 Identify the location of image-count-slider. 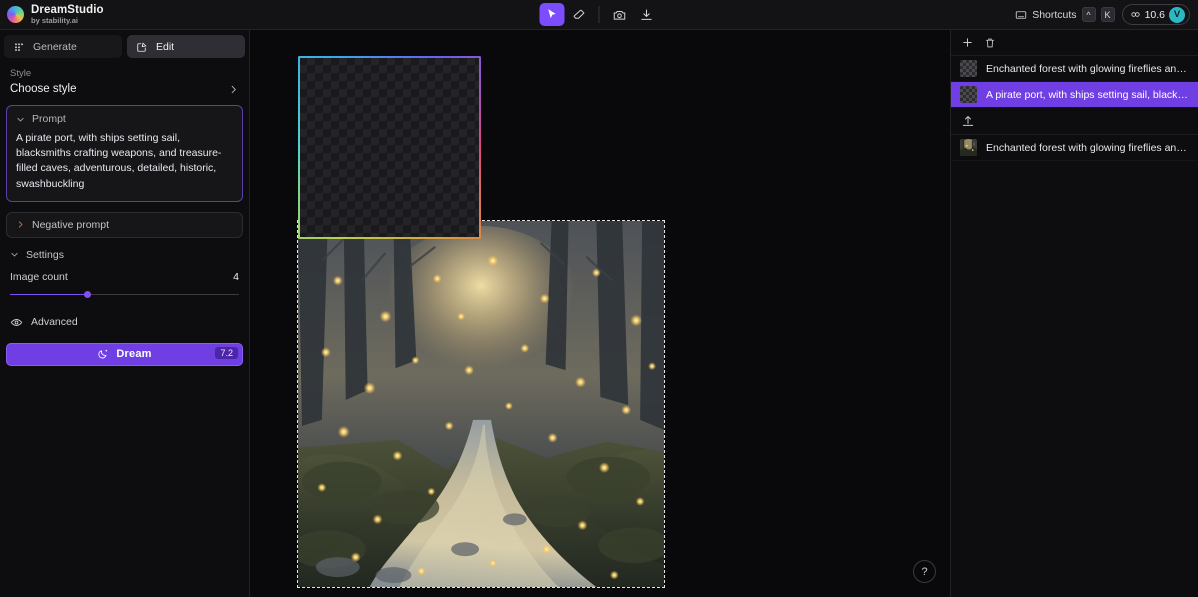
(124, 295).